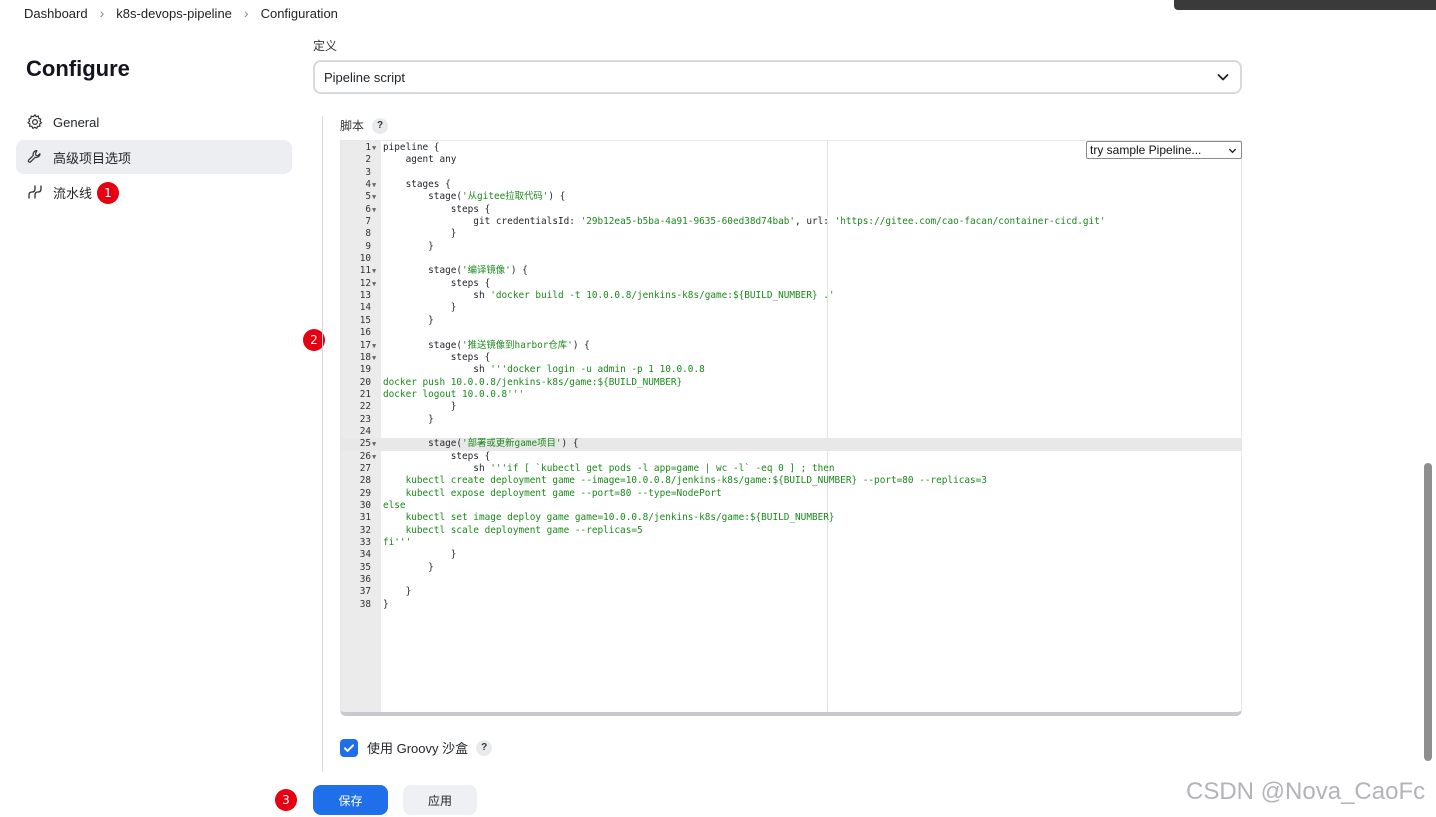 This screenshot has height=817, width=1436. What do you see at coordinates (791, 308) in the screenshot?
I see `code-line: 14 }` at bounding box center [791, 308].